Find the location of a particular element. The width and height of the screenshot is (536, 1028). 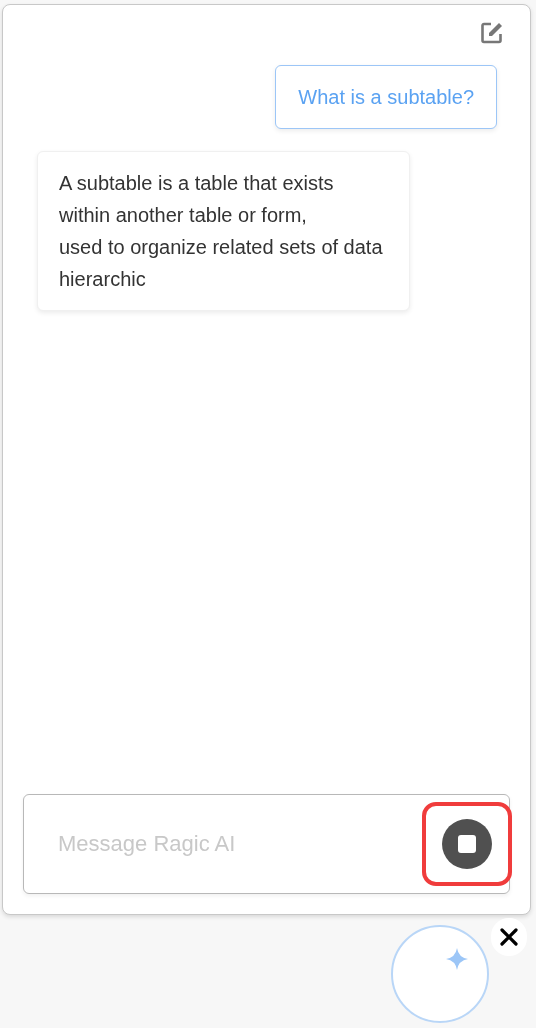

sparkle-icon is located at coordinates (457, 959).